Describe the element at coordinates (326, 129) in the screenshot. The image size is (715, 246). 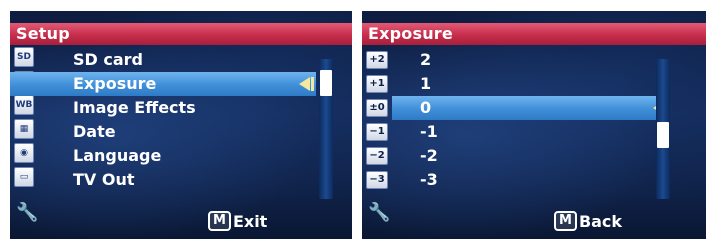
I see `setup-scrollbar` at that location.